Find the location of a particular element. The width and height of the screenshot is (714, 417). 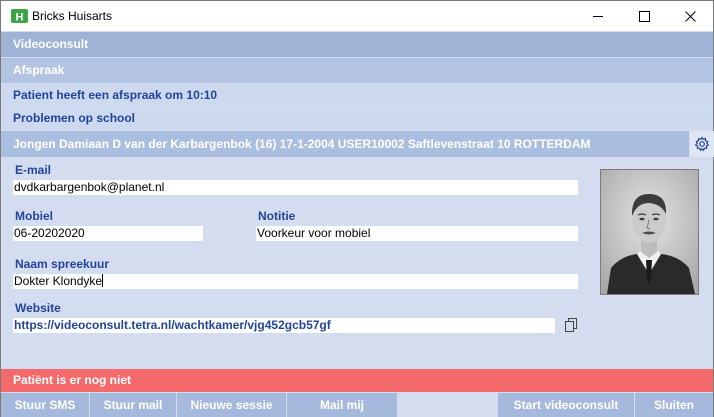

minimize-button is located at coordinates (598, 16).